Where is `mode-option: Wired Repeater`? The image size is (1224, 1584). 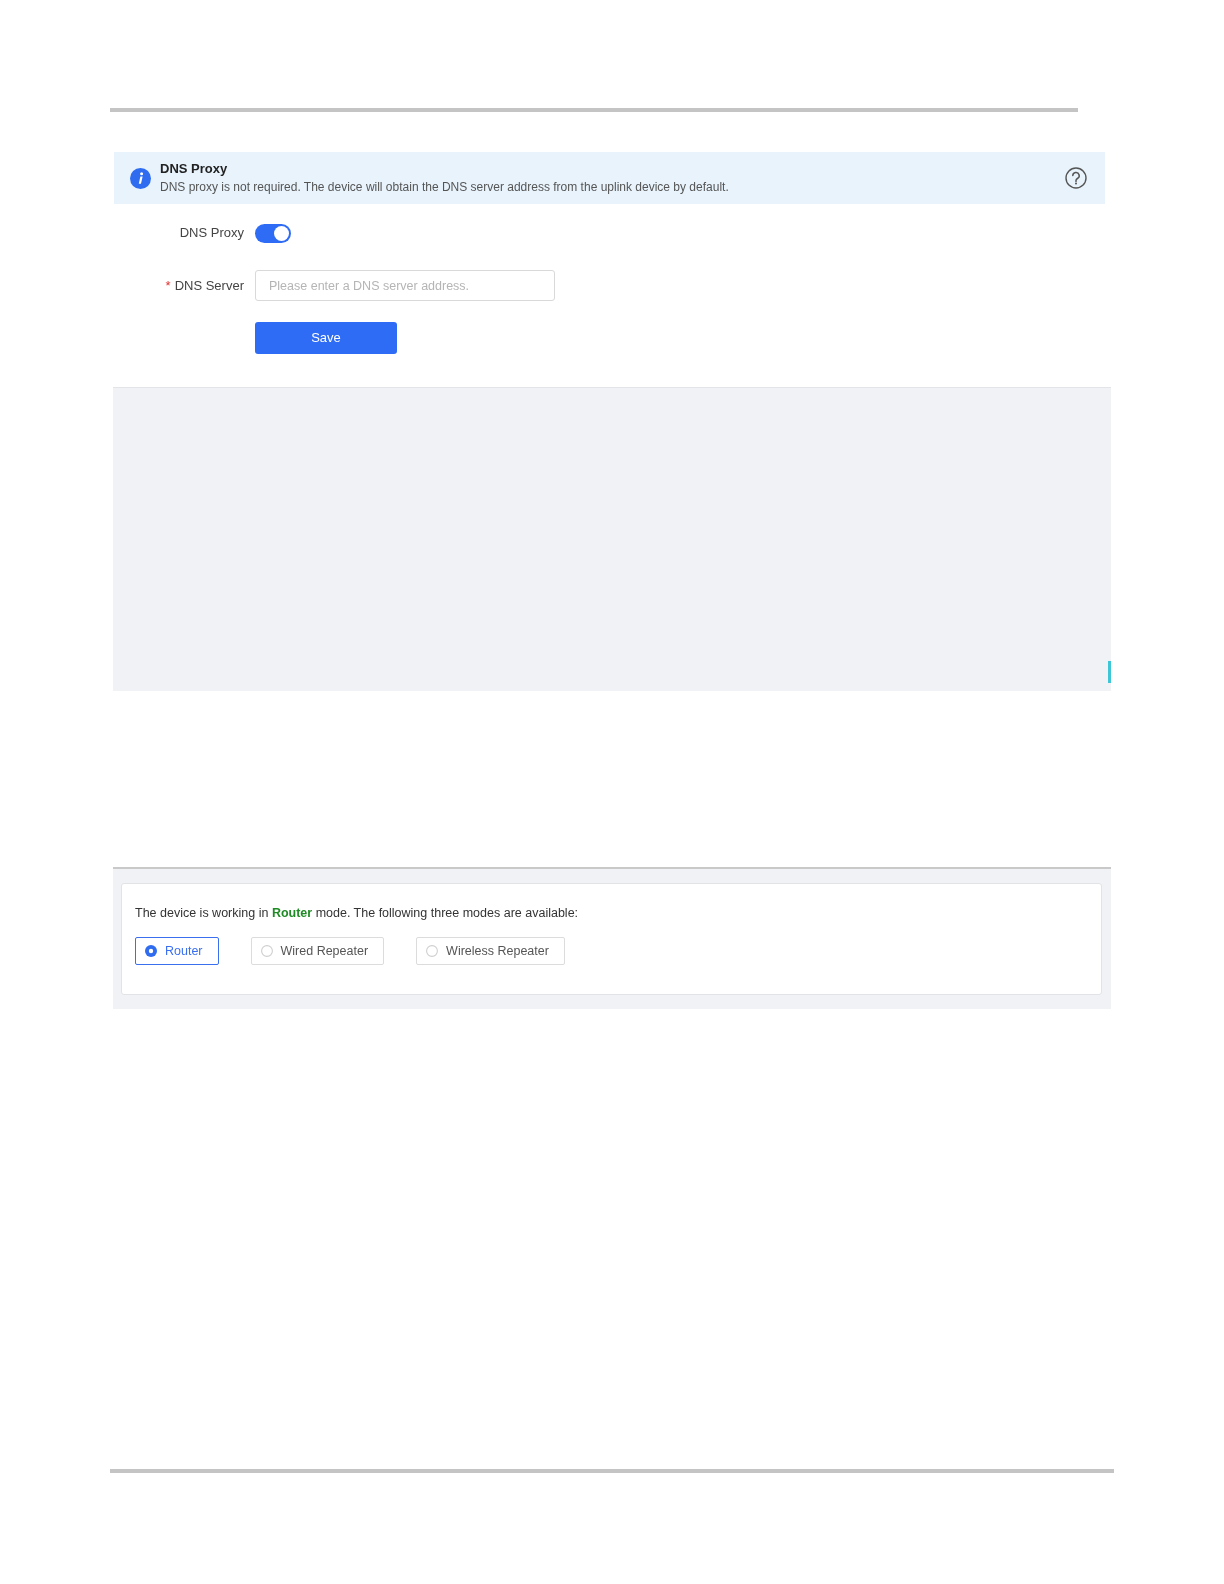
mode-option: Wired Repeater is located at coordinates (317, 951).